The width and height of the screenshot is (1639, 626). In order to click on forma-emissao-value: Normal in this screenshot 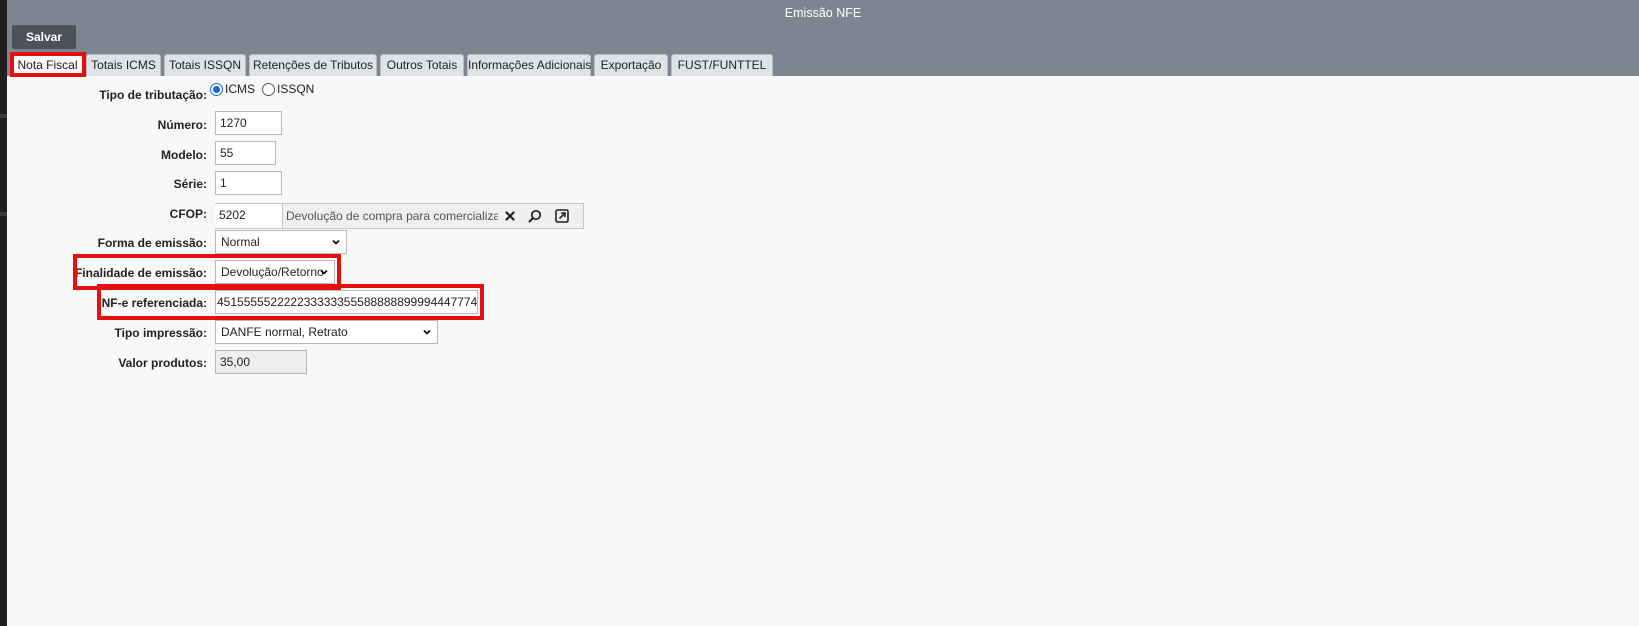, I will do `click(240, 242)`.